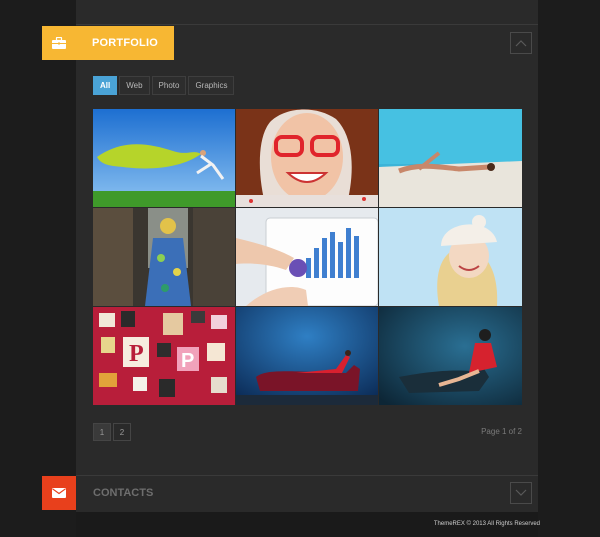 The height and width of the screenshot is (537, 600). Describe the element at coordinates (501, 431) in the screenshot. I see `page-info: Page 1 of 2` at that location.